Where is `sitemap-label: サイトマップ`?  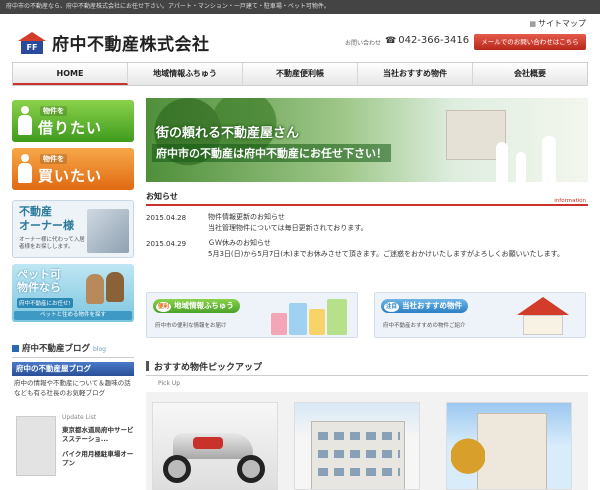 sitemap-label: サイトマップ is located at coordinates (562, 23).